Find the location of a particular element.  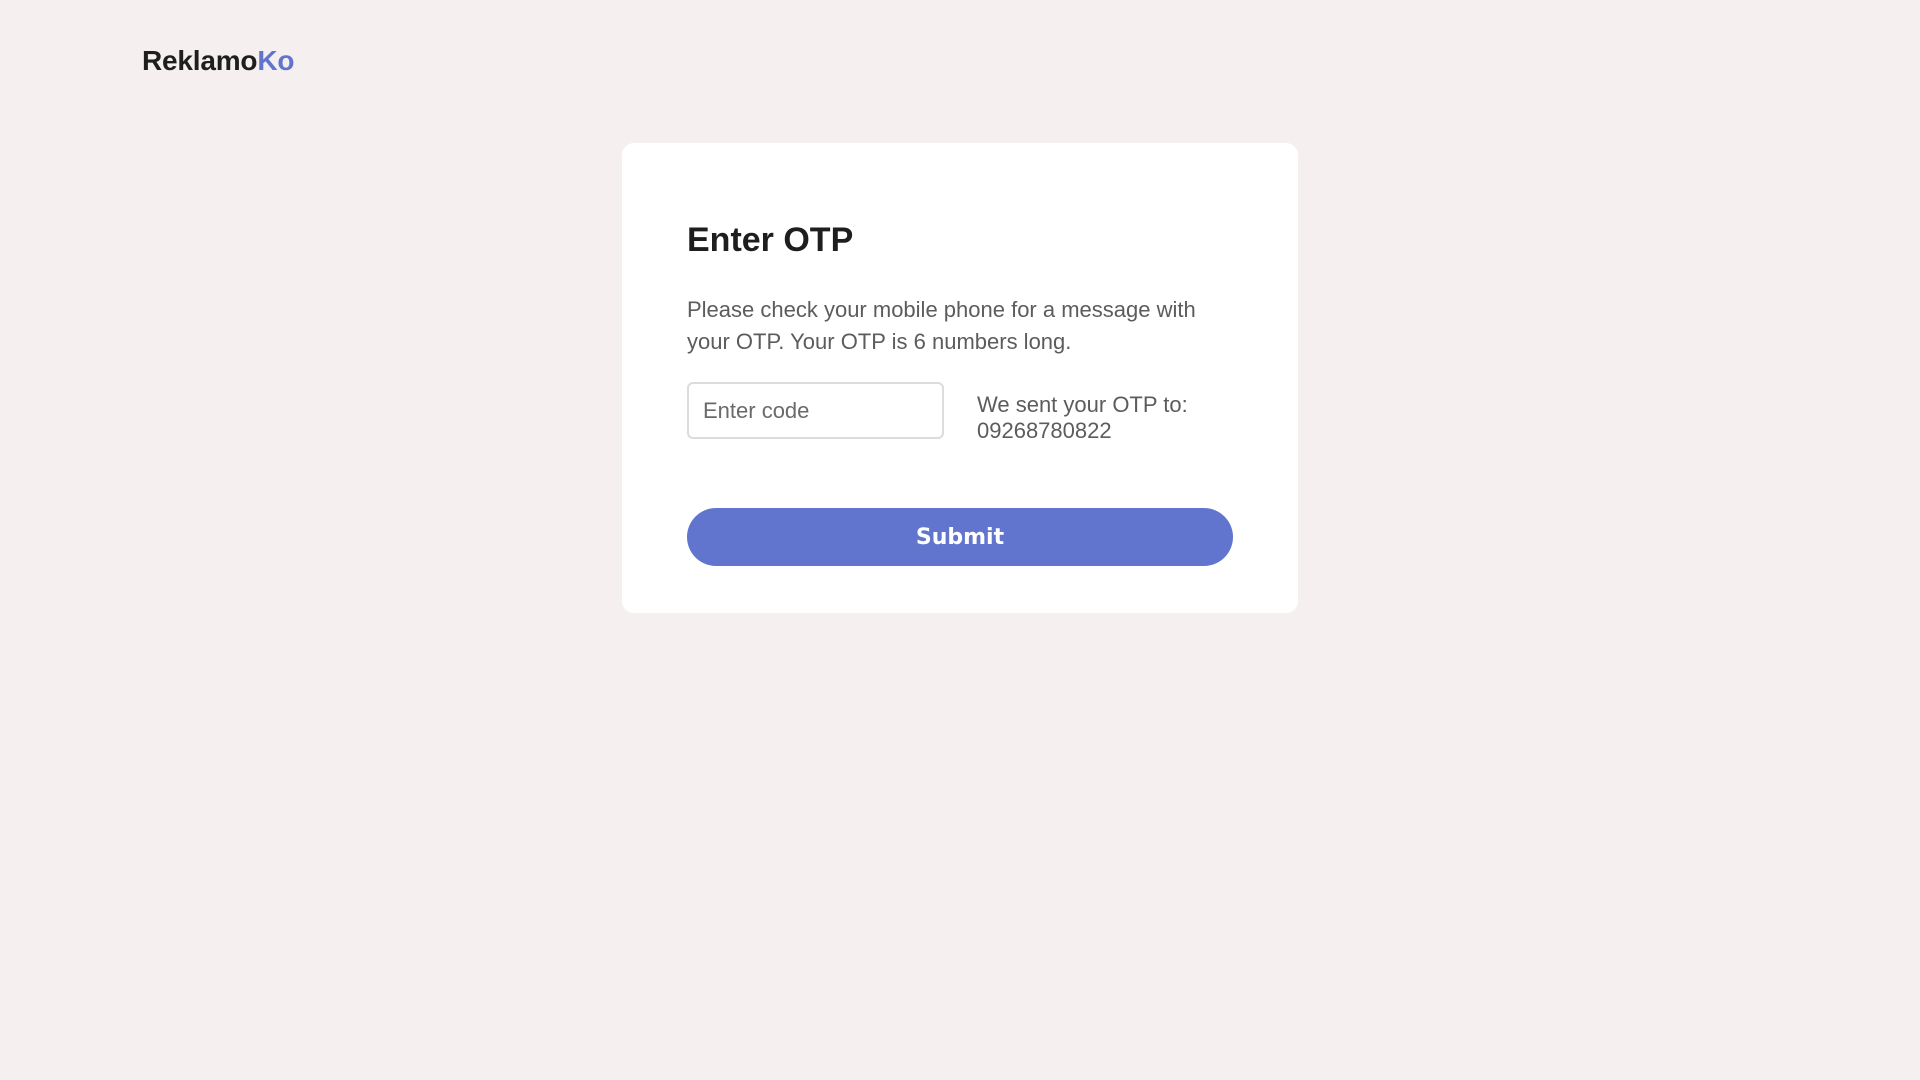

otp-phone-number: 09268780822 is located at coordinates (1044, 430).